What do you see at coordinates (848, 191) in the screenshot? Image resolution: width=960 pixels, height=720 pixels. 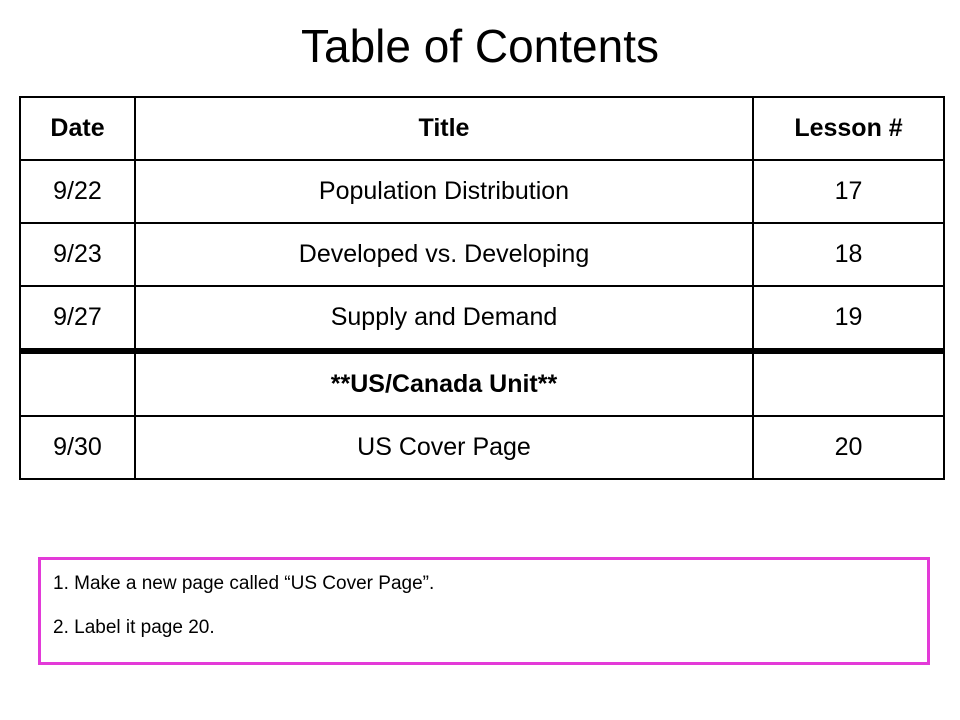 I see `cell-lesson: 17` at bounding box center [848, 191].